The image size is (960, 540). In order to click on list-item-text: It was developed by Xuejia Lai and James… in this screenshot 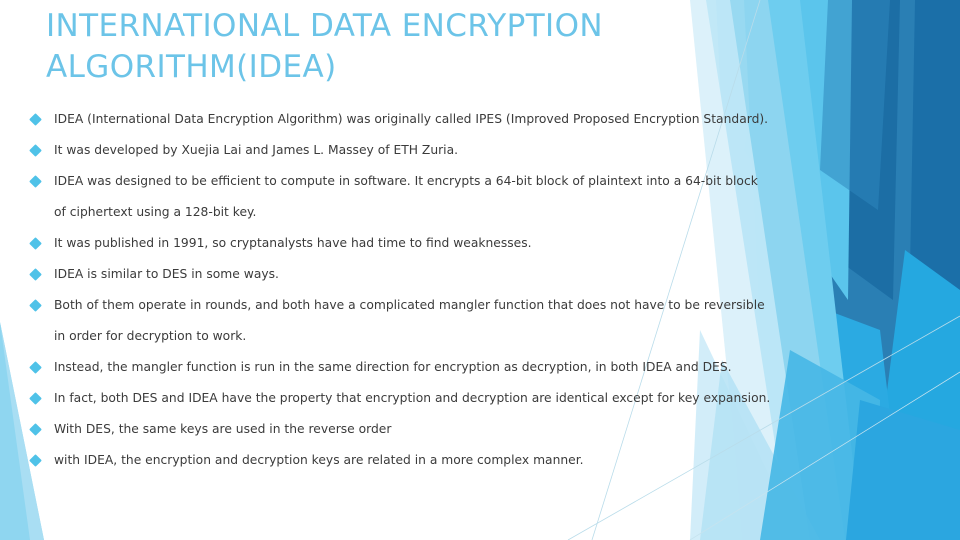, I will do `click(256, 150)`.